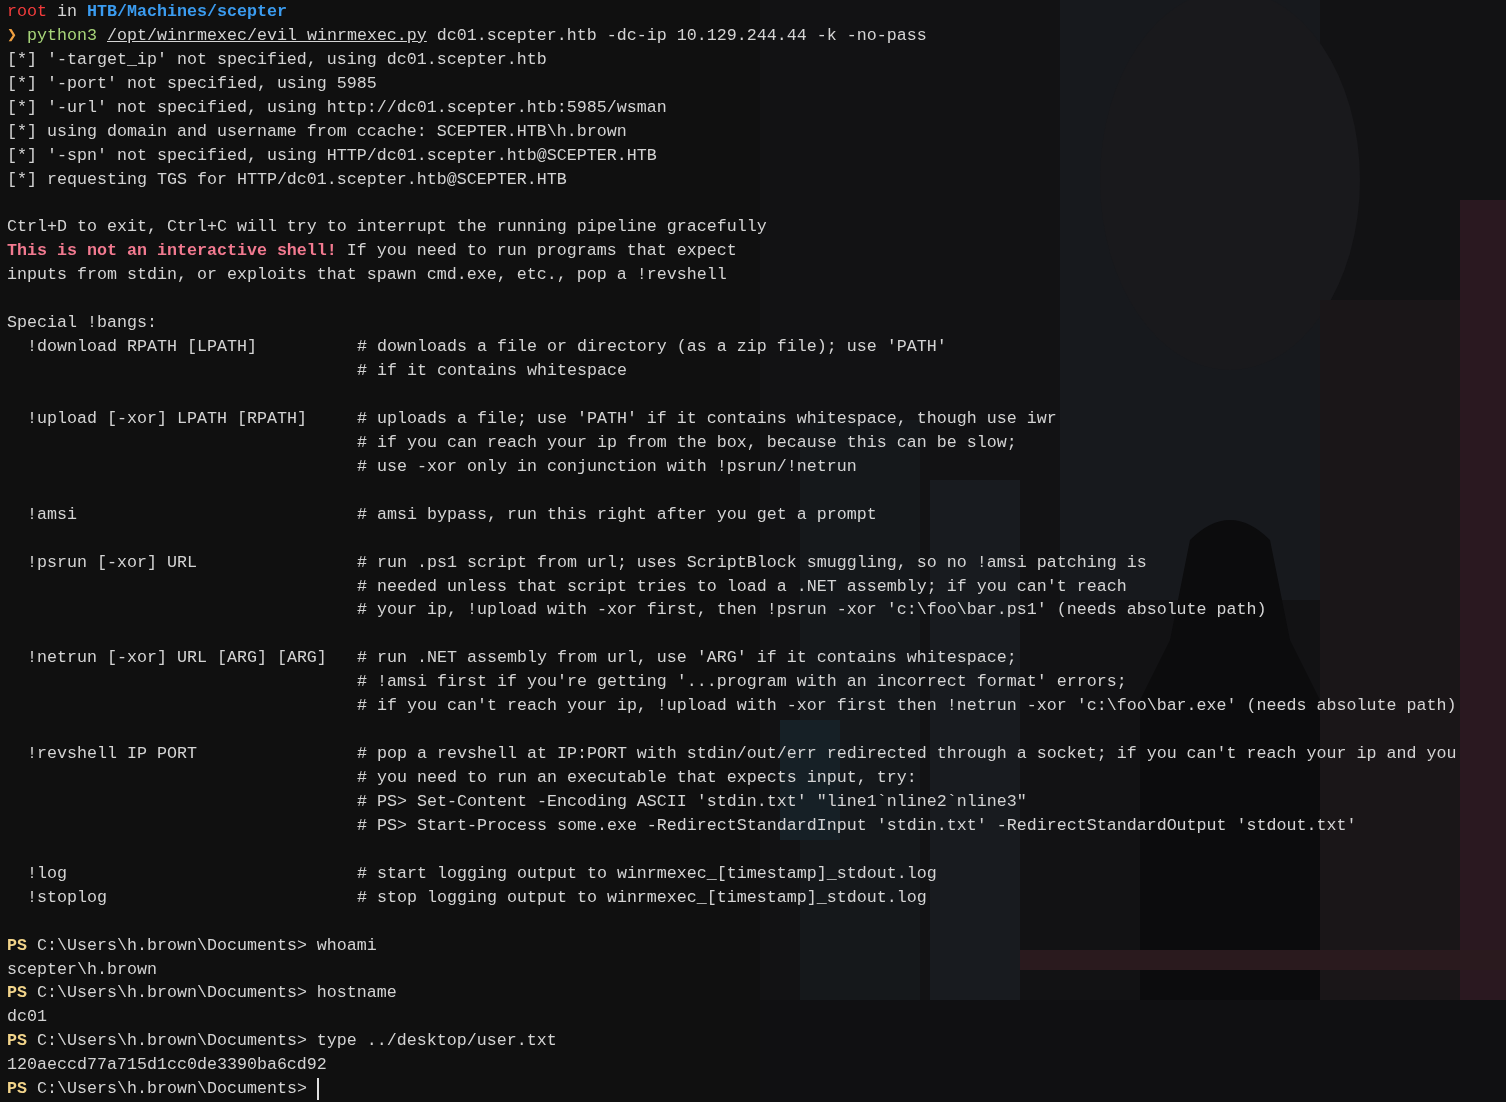  I want to click on help-comment: # pop a revshell at IP:PORT with stdin/out/err redirected through a socket; if you can't reach your ip and you, so click(907, 754).